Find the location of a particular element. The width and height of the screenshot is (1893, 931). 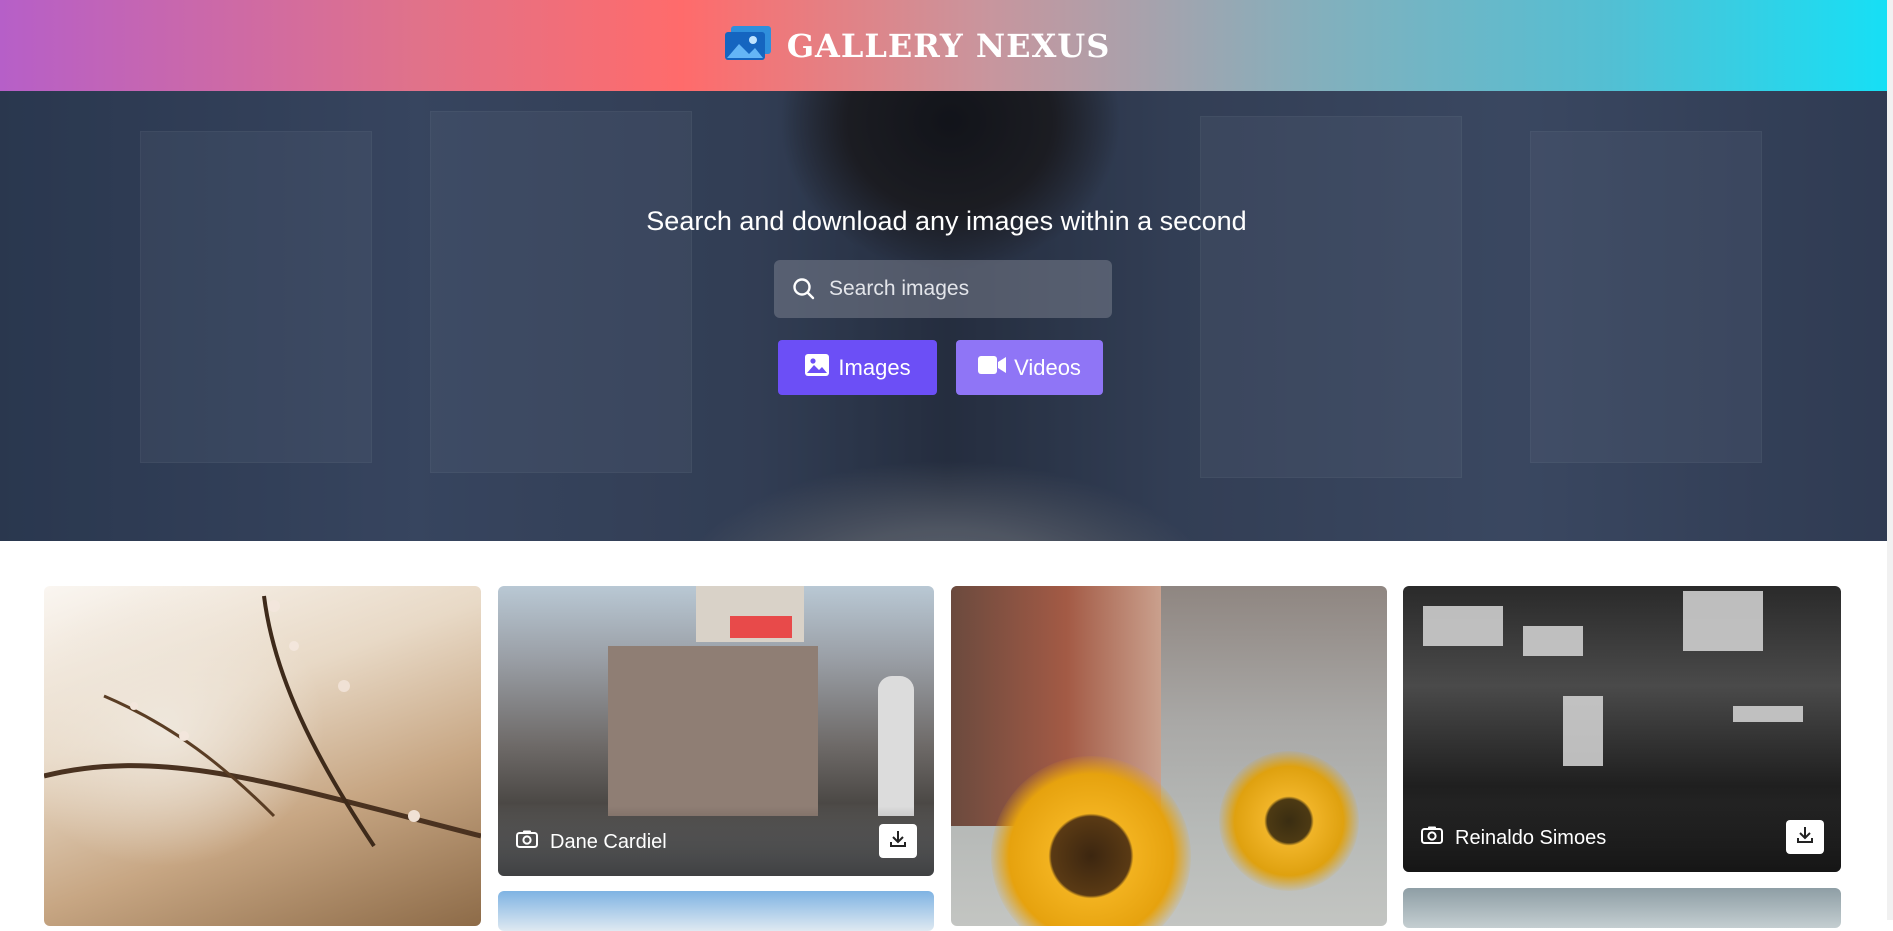

search-box is located at coordinates (943, 289).